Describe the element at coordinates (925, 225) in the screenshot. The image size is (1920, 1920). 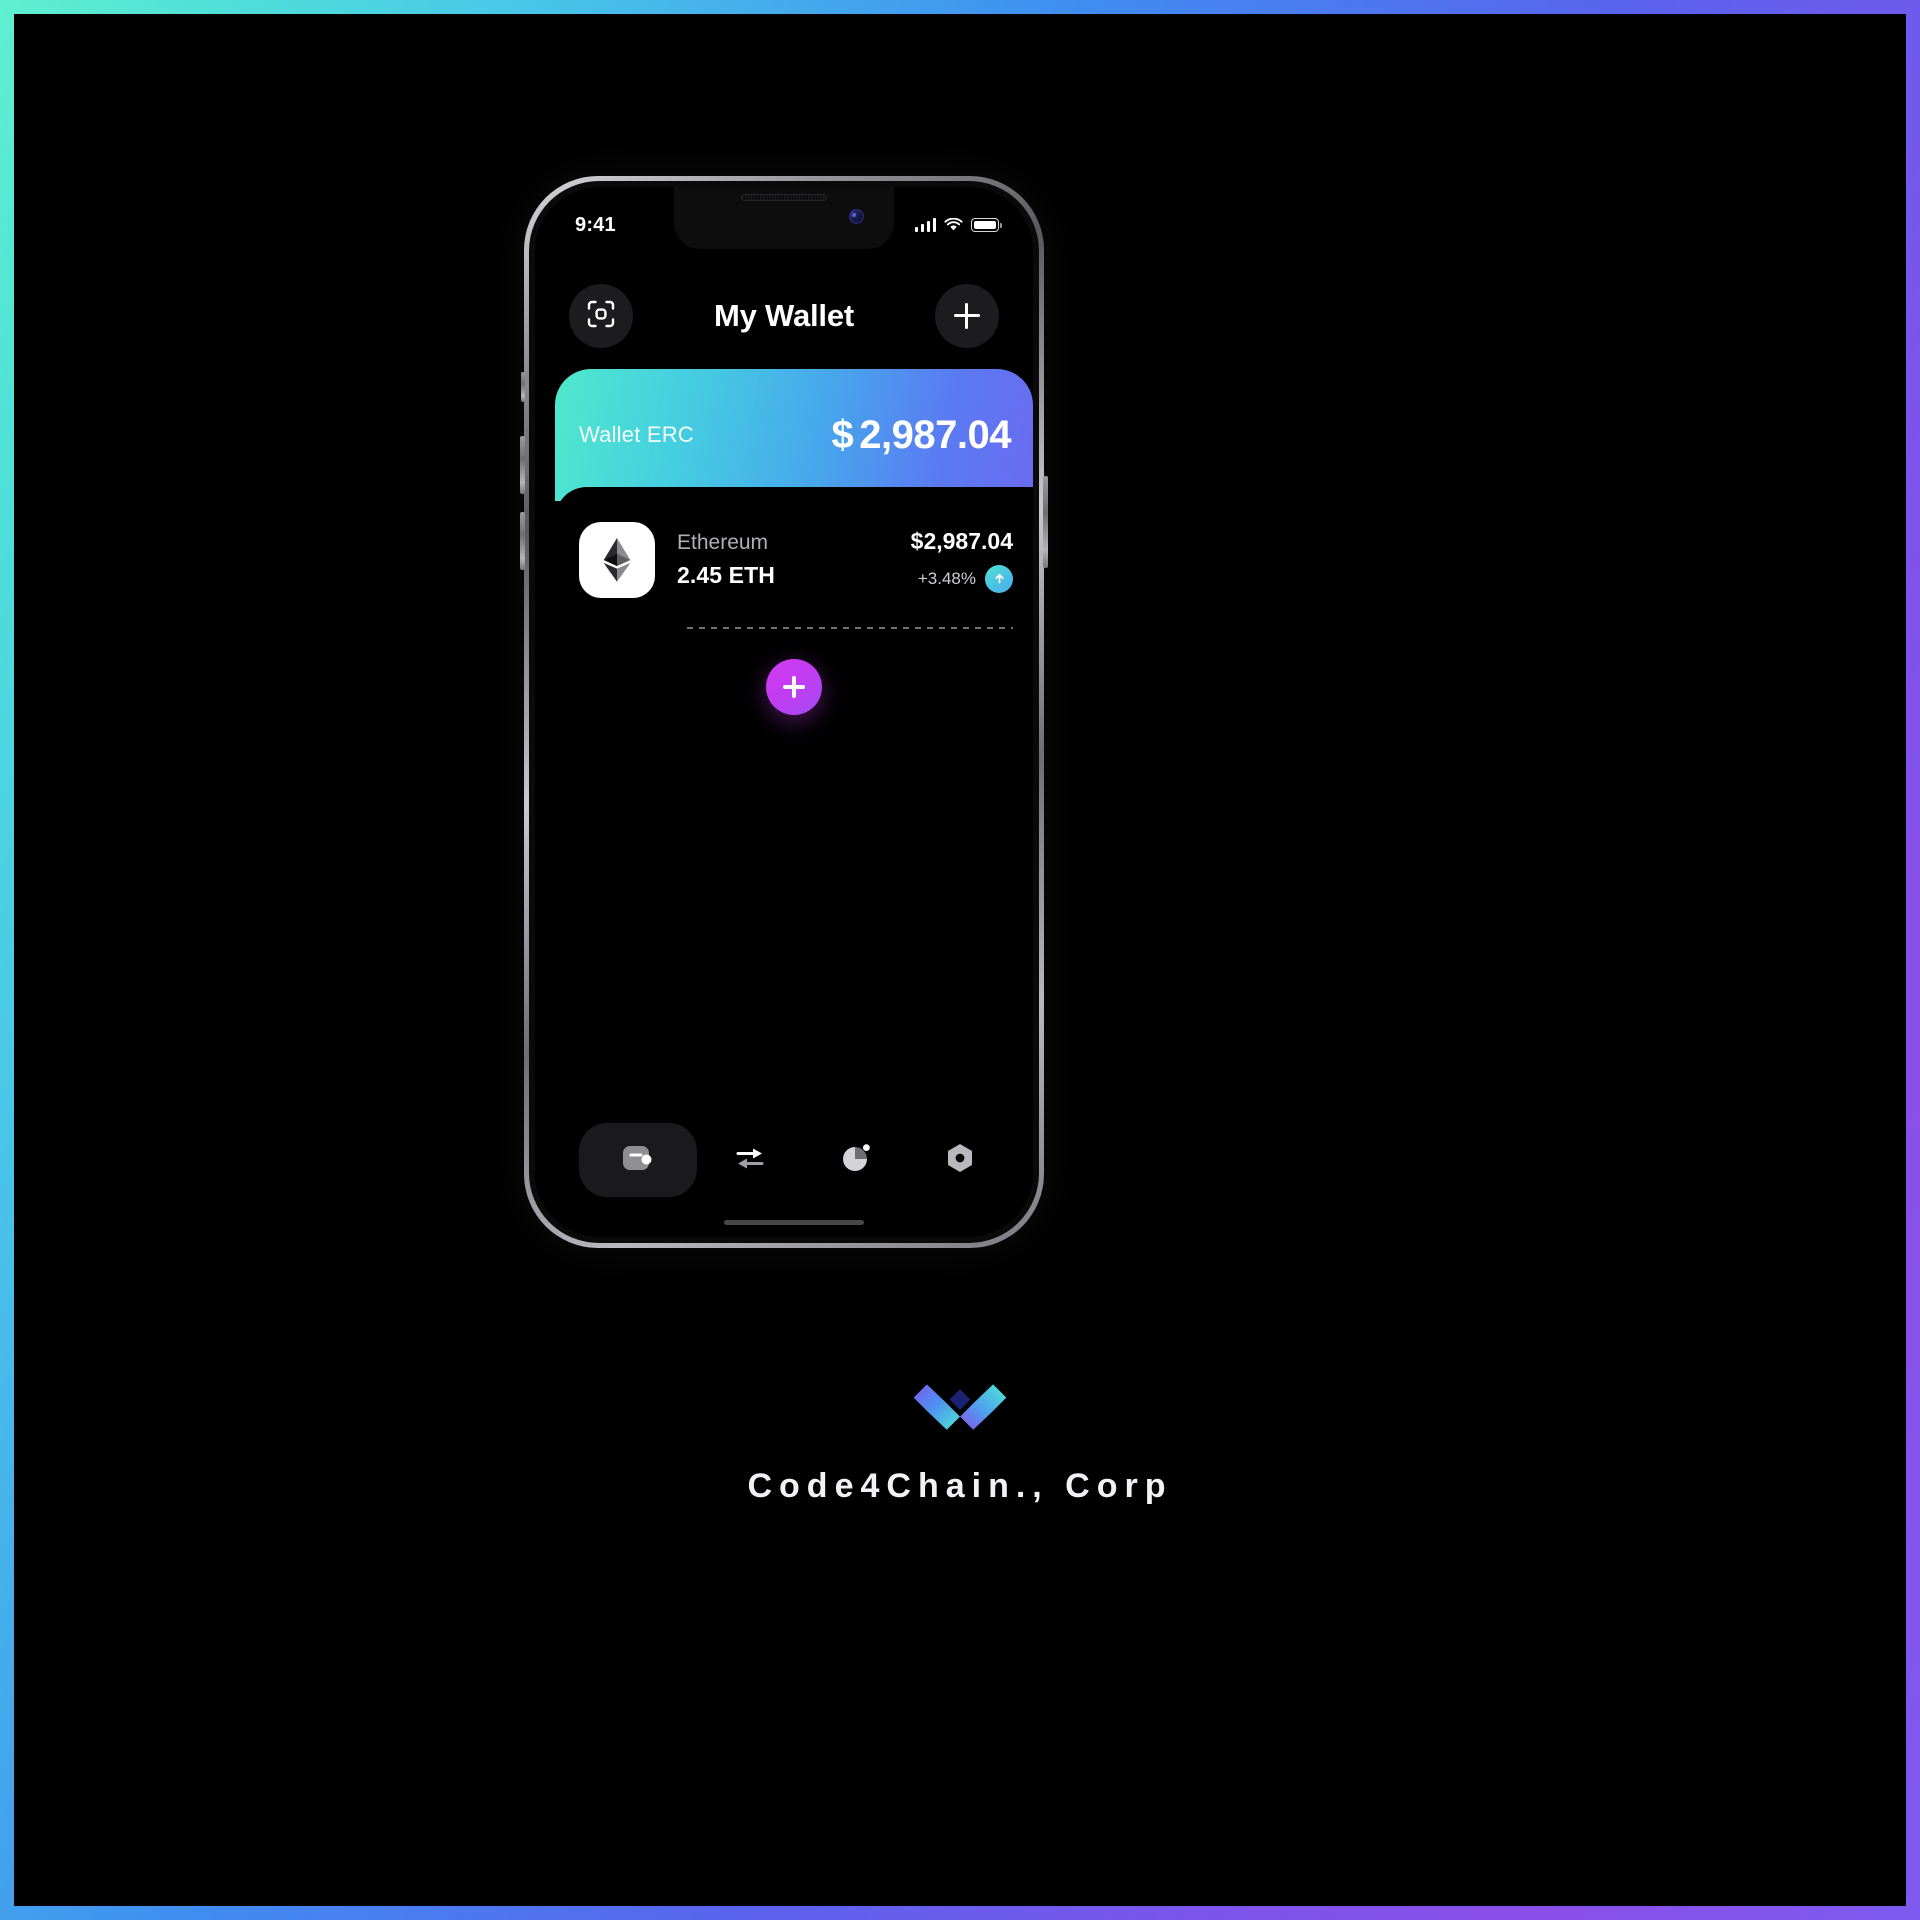
I see `cellular-bars-icon` at that location.